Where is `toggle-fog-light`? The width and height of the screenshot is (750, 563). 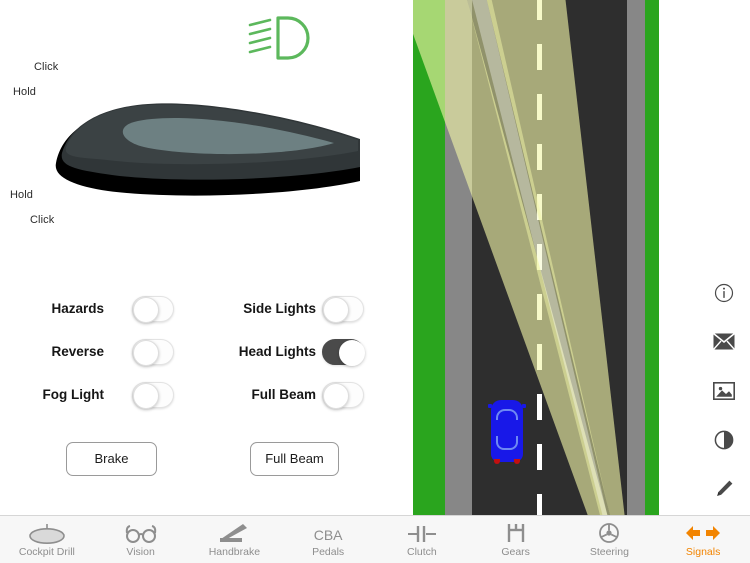 toggle-fog-light is located at coordinates (153, 395).